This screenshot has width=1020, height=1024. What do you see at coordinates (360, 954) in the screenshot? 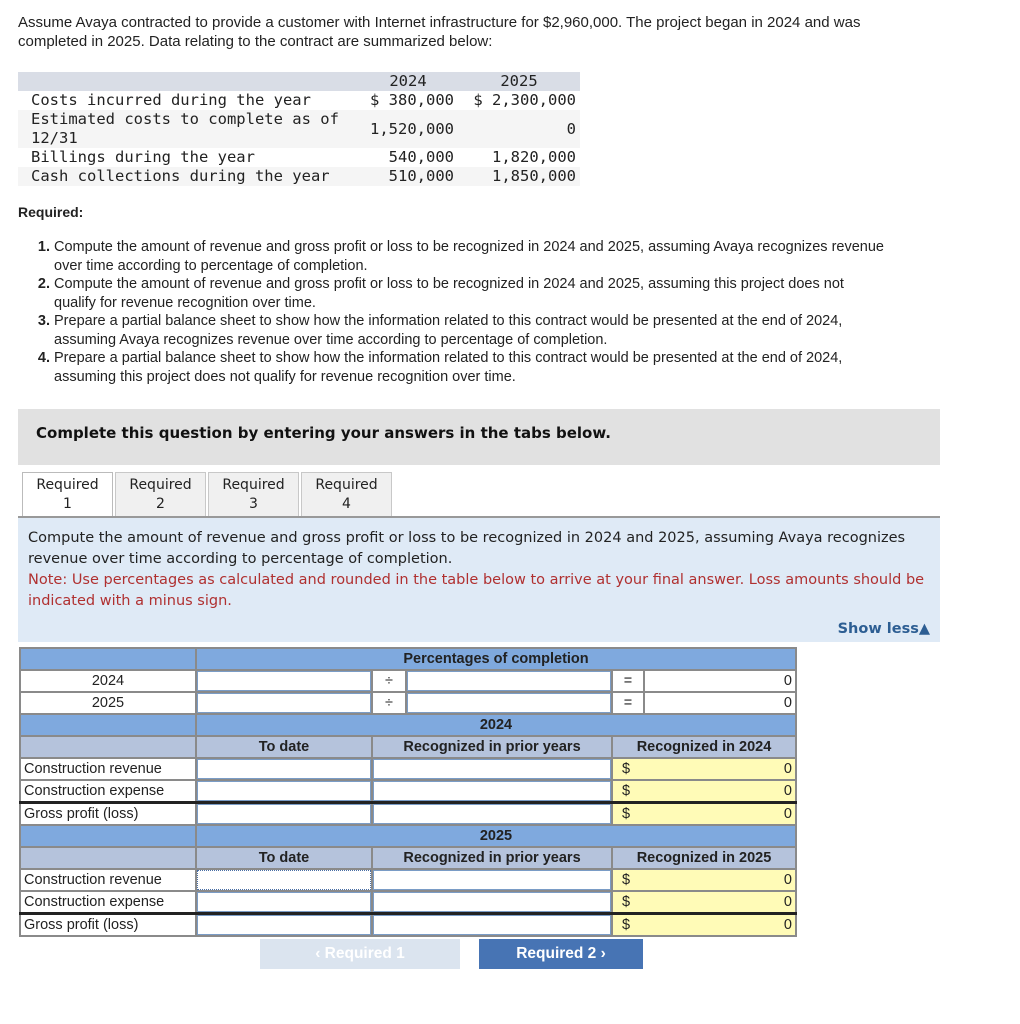
I see `prev-required-button: ‹ Required 1` at bounding box center [360, 954].